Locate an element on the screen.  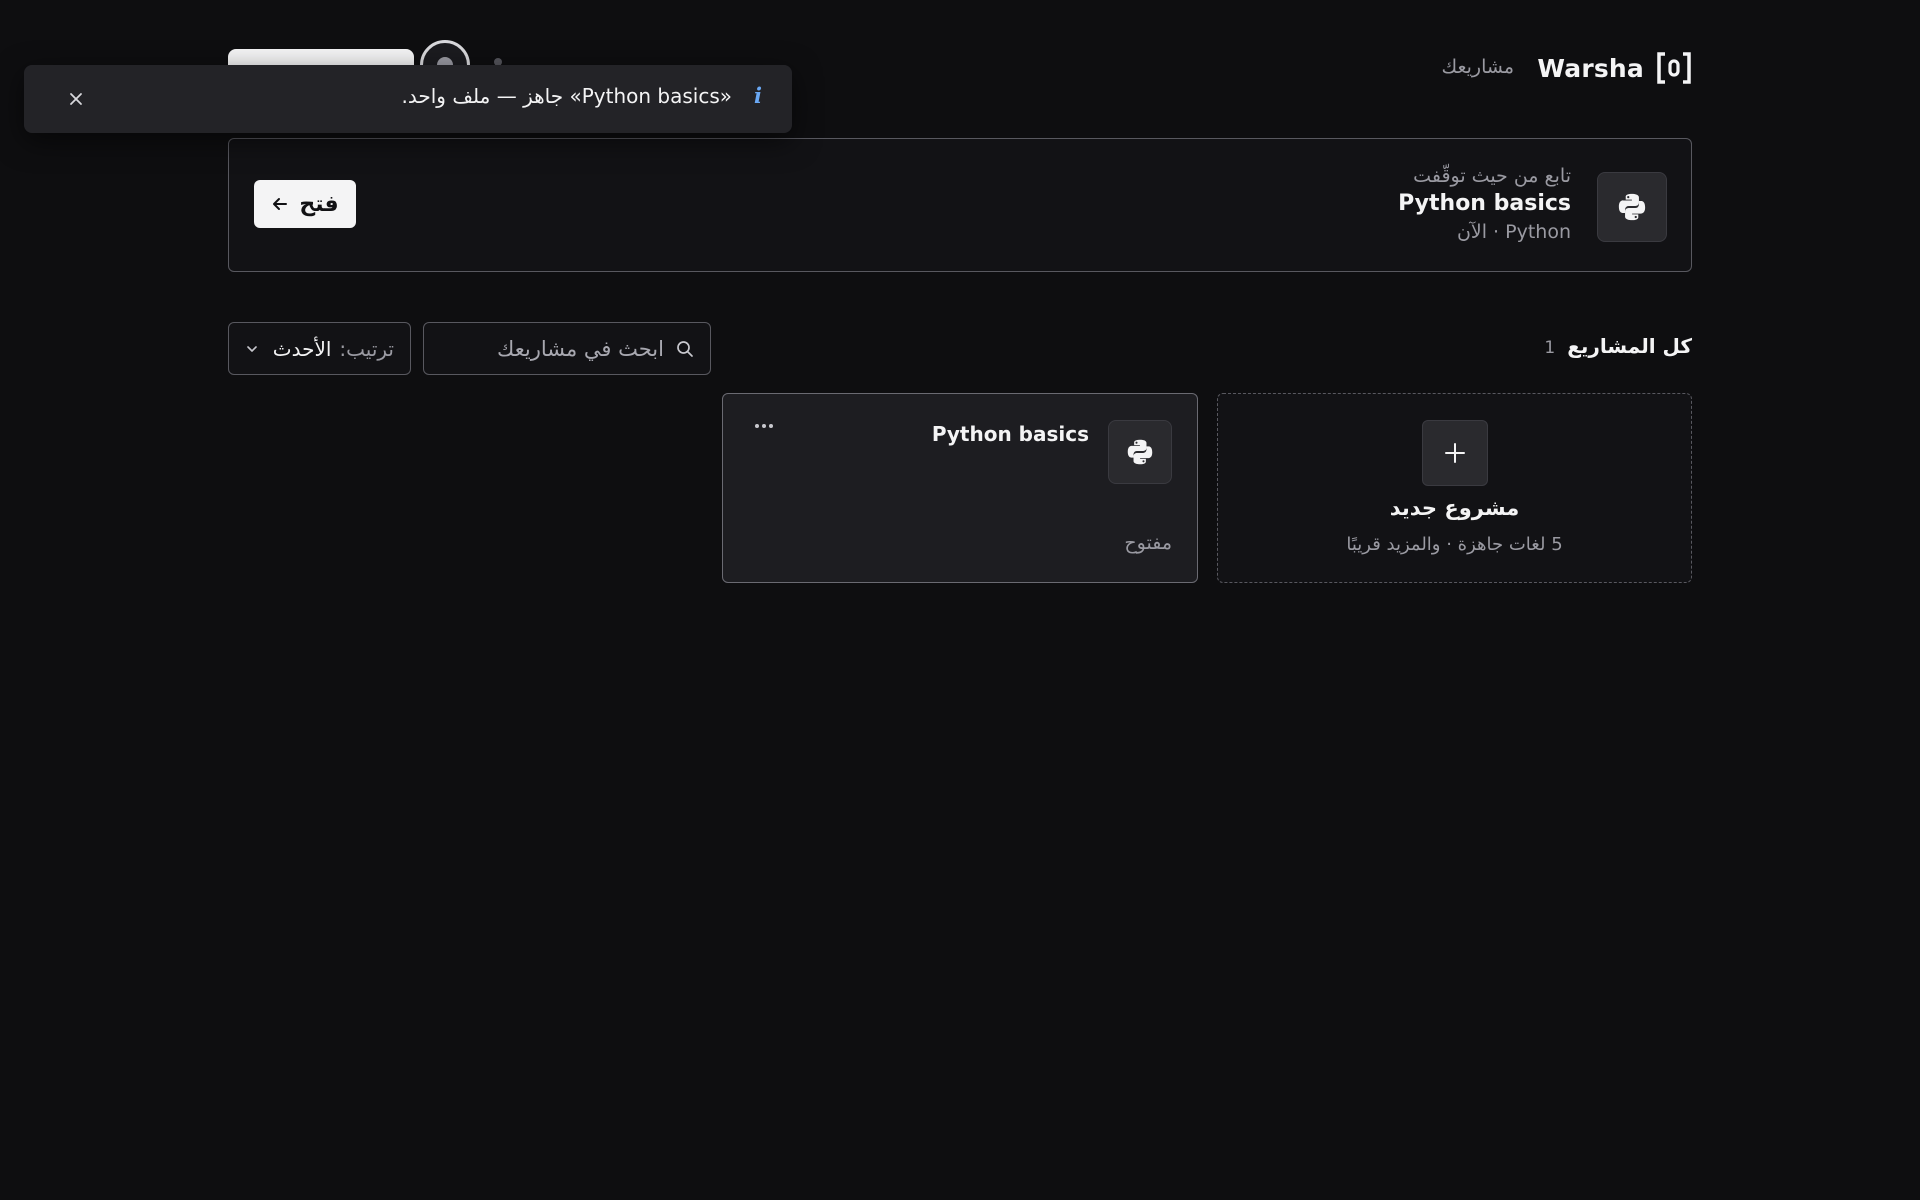
new-project-tile is located at coordinates (1455, 453).